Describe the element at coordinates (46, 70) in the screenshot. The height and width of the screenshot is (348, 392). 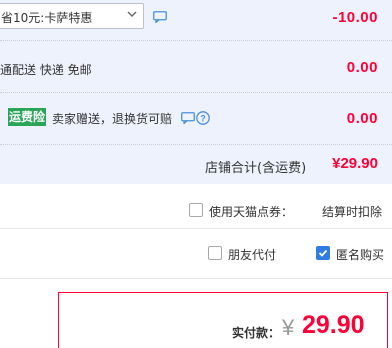
I see `shipping-method: 通配送 快递 免邮` at that location.